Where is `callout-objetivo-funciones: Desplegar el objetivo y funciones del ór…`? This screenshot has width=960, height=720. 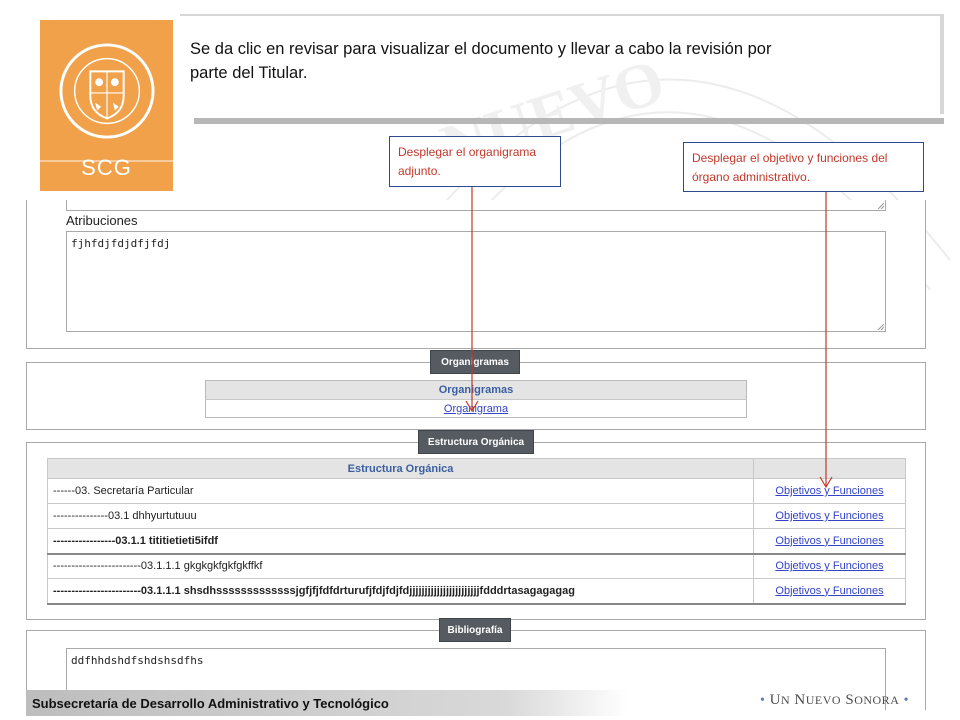
callout-objetivo-funciones: Desplegar el objetivo y funciones del ór… is located at coordinates (803, 167).